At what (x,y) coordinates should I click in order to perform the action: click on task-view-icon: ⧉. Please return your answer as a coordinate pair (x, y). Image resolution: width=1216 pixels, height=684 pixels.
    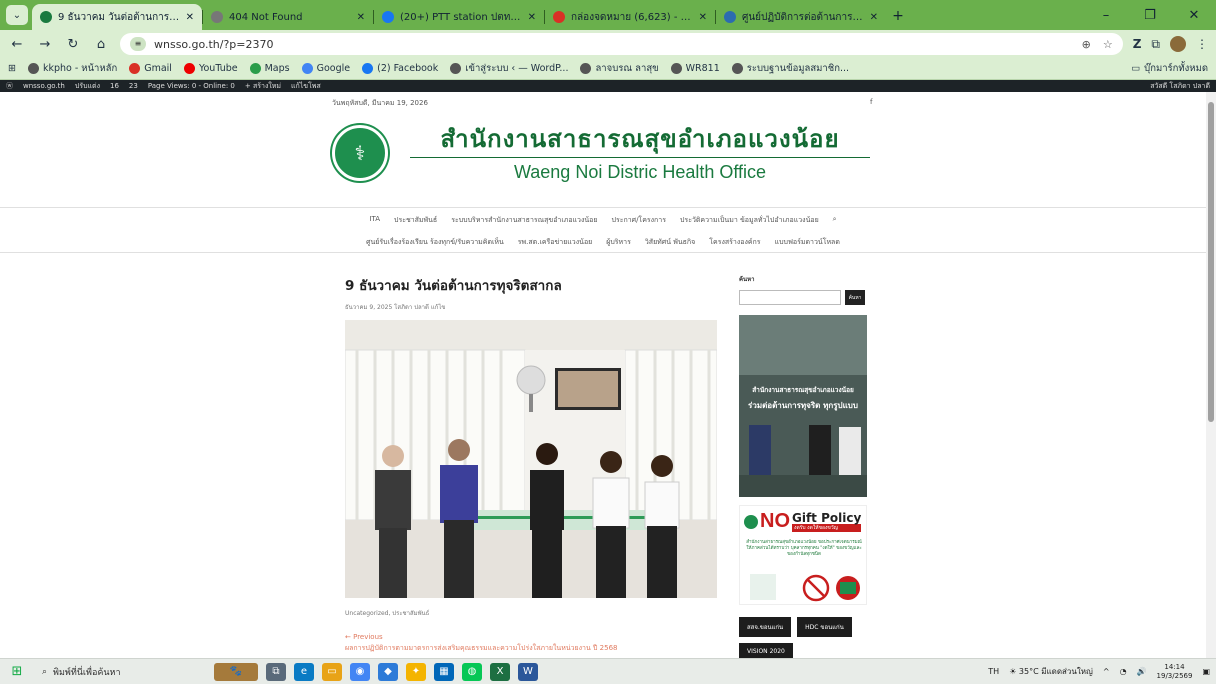
    Looking at the image, I should click on (276, 671).